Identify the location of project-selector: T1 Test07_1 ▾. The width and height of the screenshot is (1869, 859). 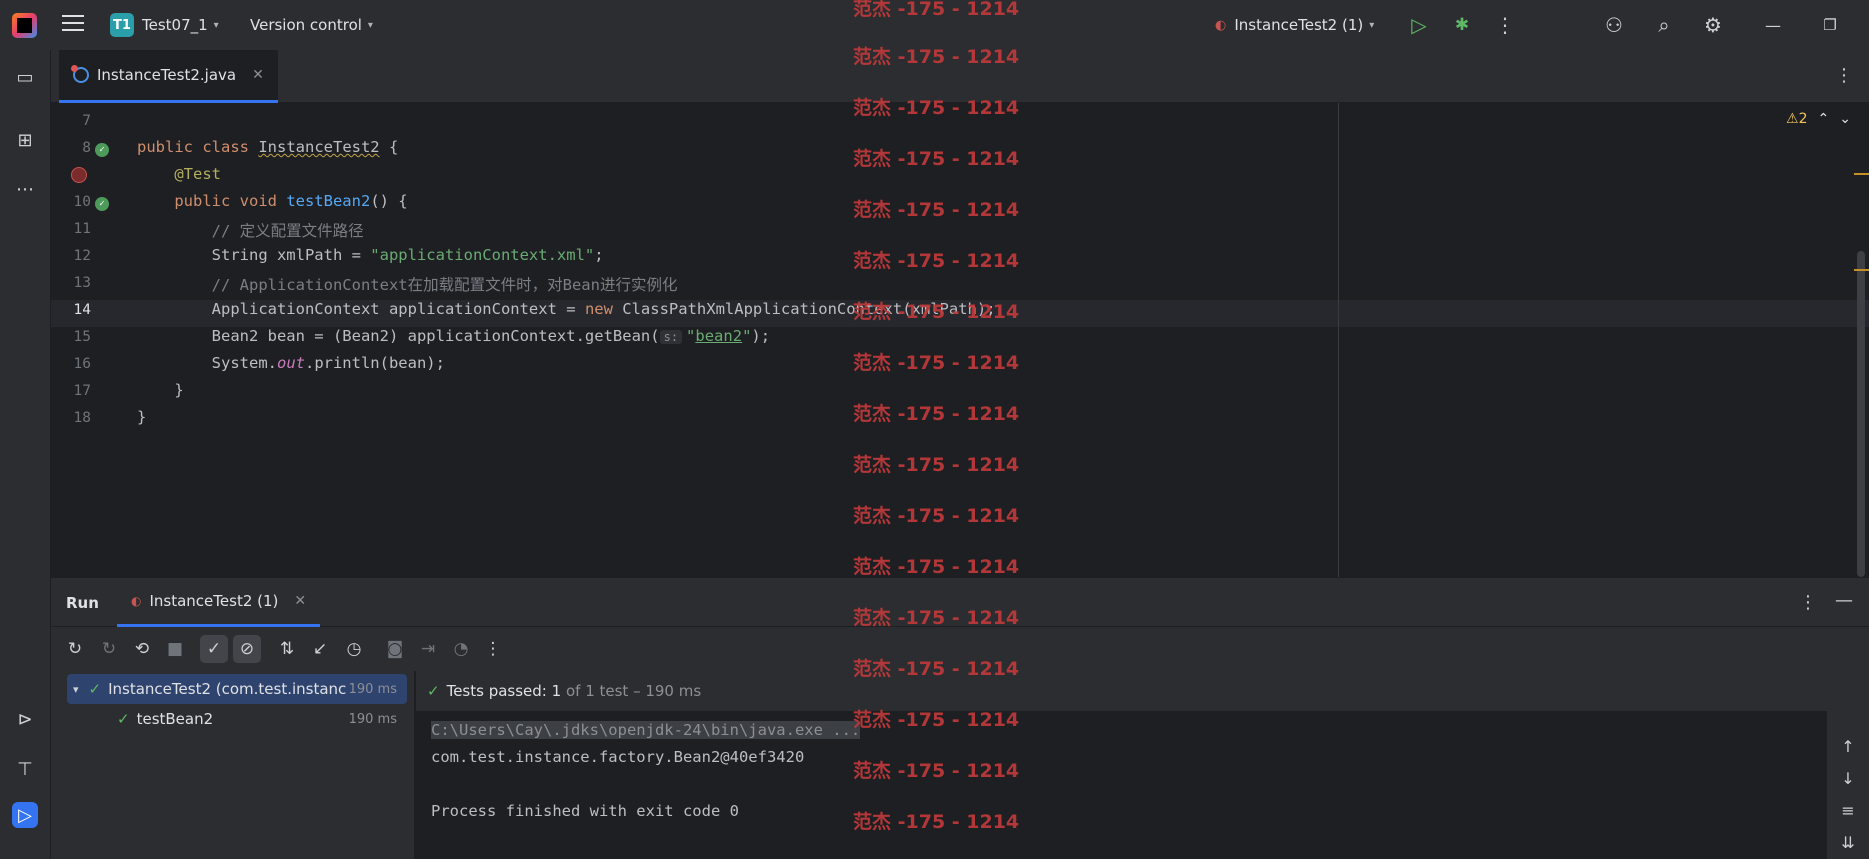
(164, 25).